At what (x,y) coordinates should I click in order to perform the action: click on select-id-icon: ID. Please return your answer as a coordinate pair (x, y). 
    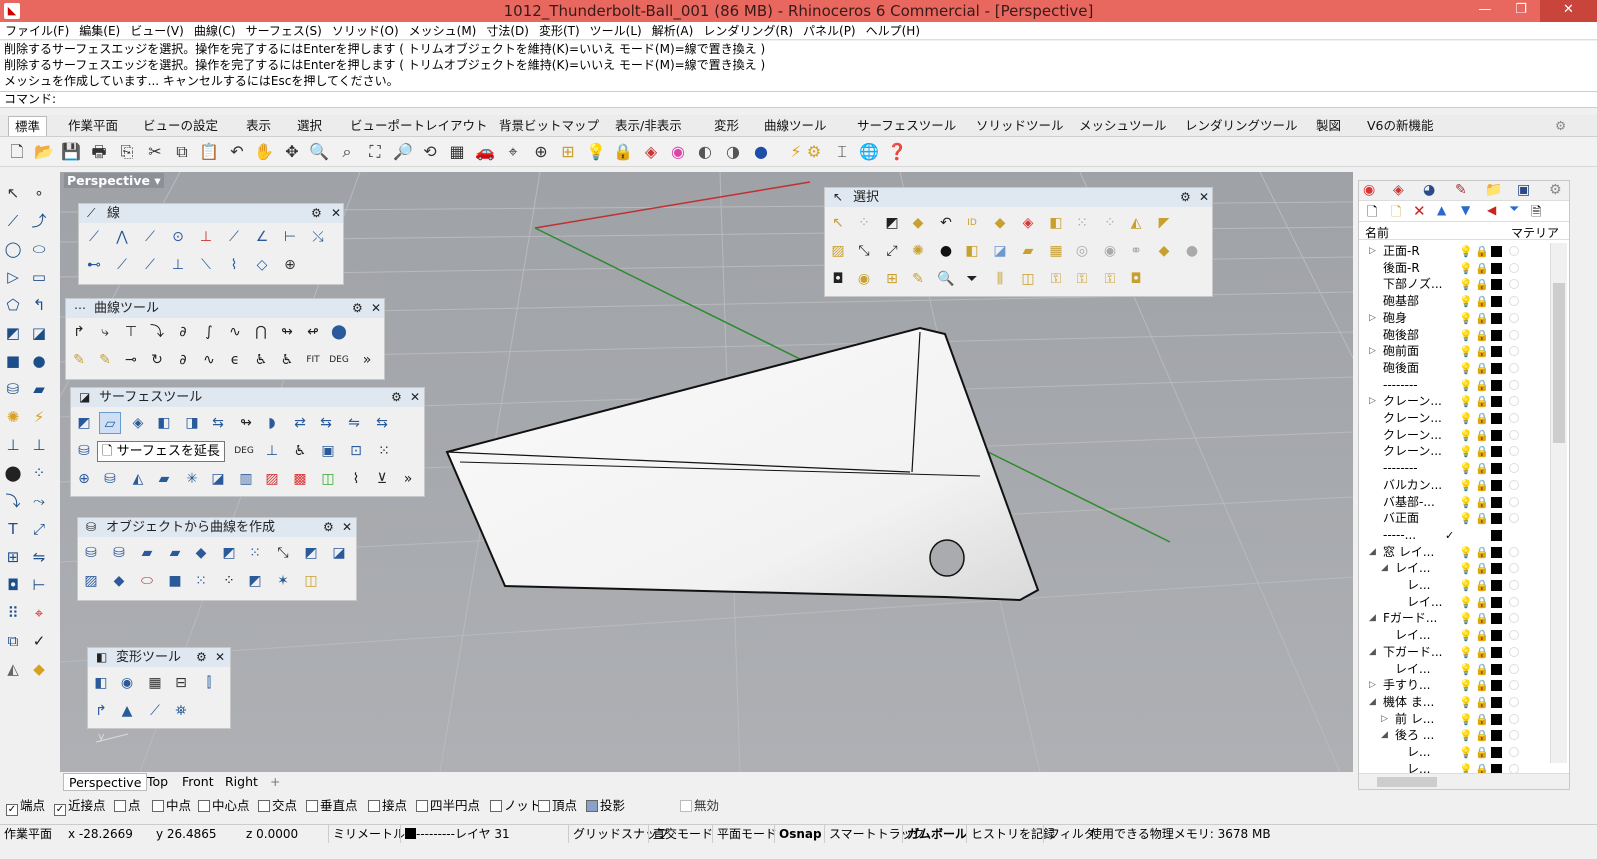
    Looking at the image, I should click on (972, 223).